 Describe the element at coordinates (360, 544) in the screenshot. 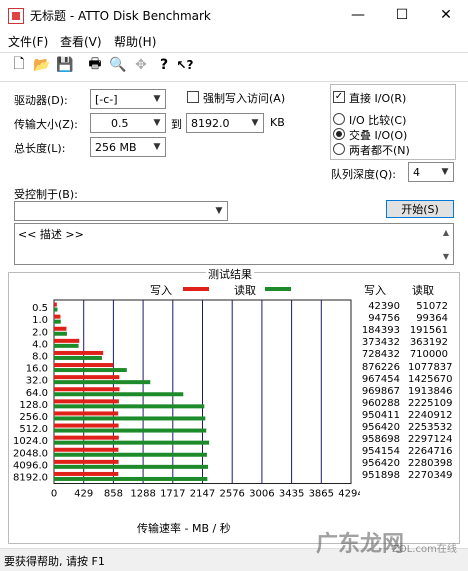

I see `watermark-logo: 广东龙网` at that location.